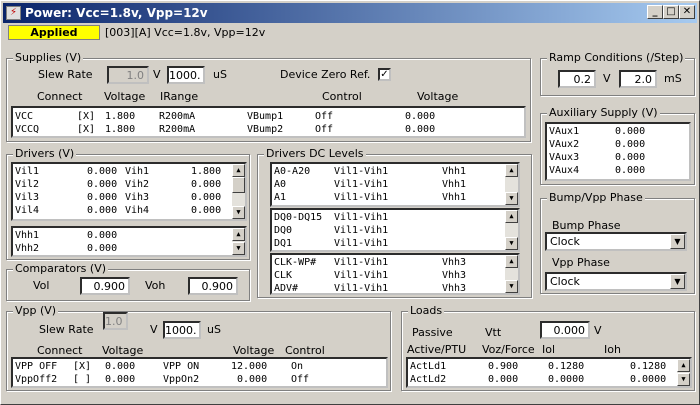 The height and width of the screenshot is (405, 700). What do you see at coordinates (238, 185) in the screenshot?
I see `scrollbar-thumb` at bounding box center [238, 185].